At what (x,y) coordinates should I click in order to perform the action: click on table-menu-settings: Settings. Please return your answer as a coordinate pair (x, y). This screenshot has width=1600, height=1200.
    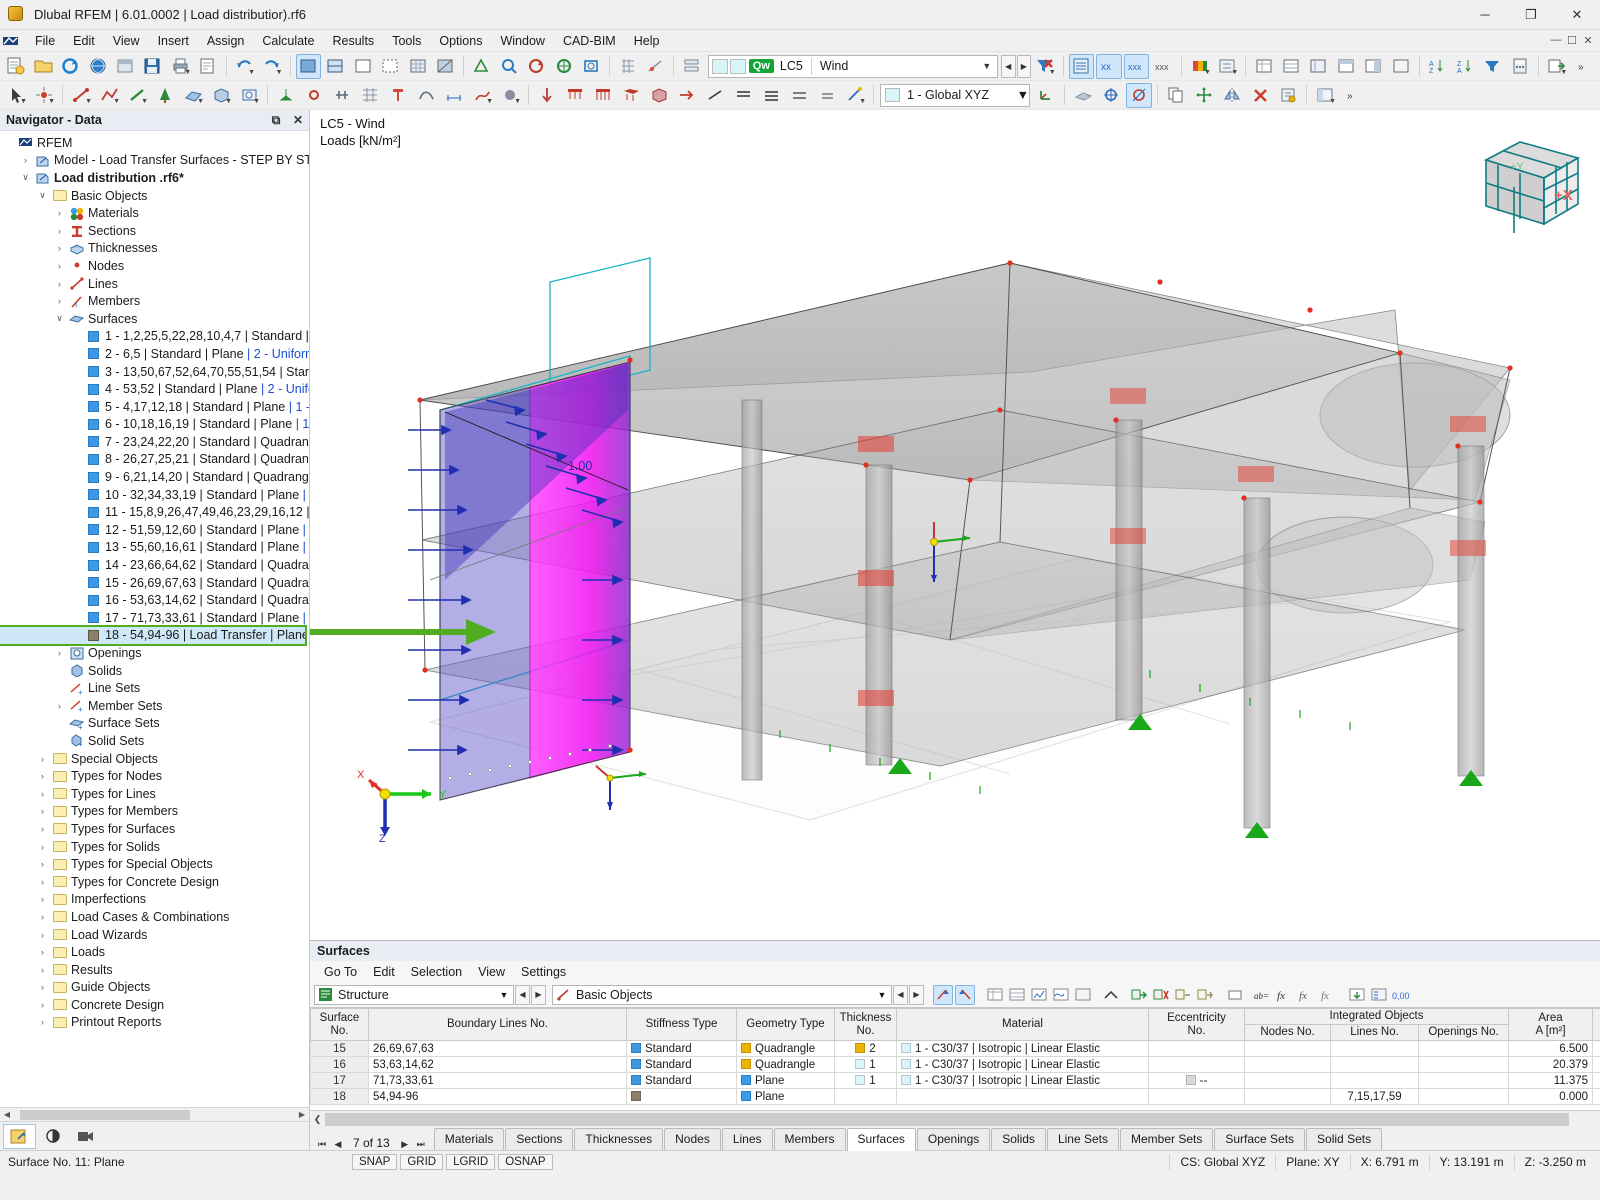
    Looking at the image, I should click on (543, 972).